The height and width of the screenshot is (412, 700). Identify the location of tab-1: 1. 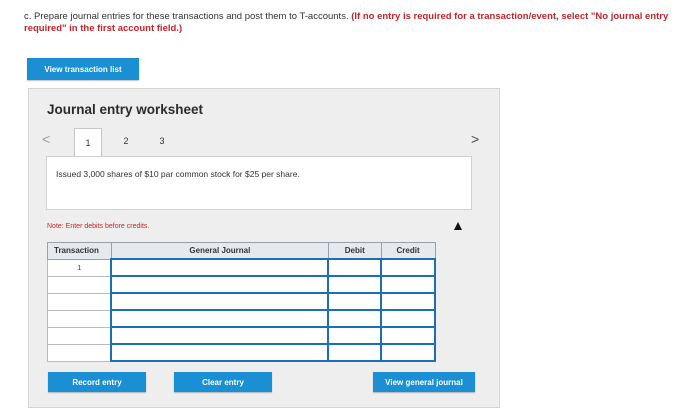
(88, 142).